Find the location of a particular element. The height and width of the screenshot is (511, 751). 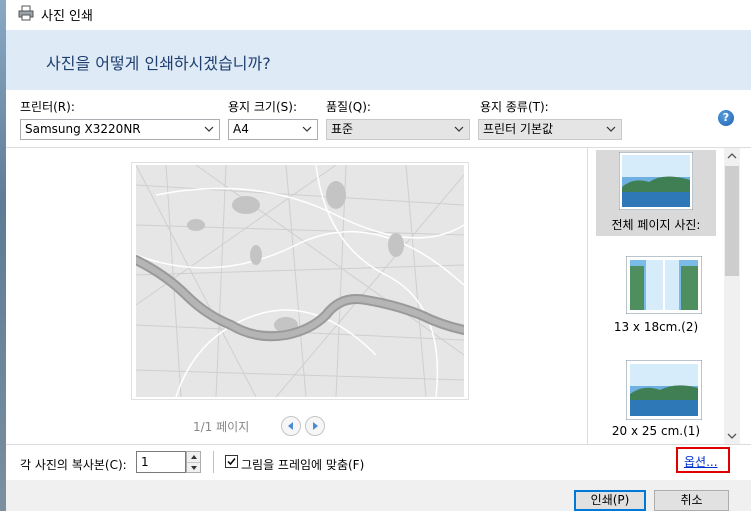

window-title: 사진 인쇄 is located at coordinates (67, 16).